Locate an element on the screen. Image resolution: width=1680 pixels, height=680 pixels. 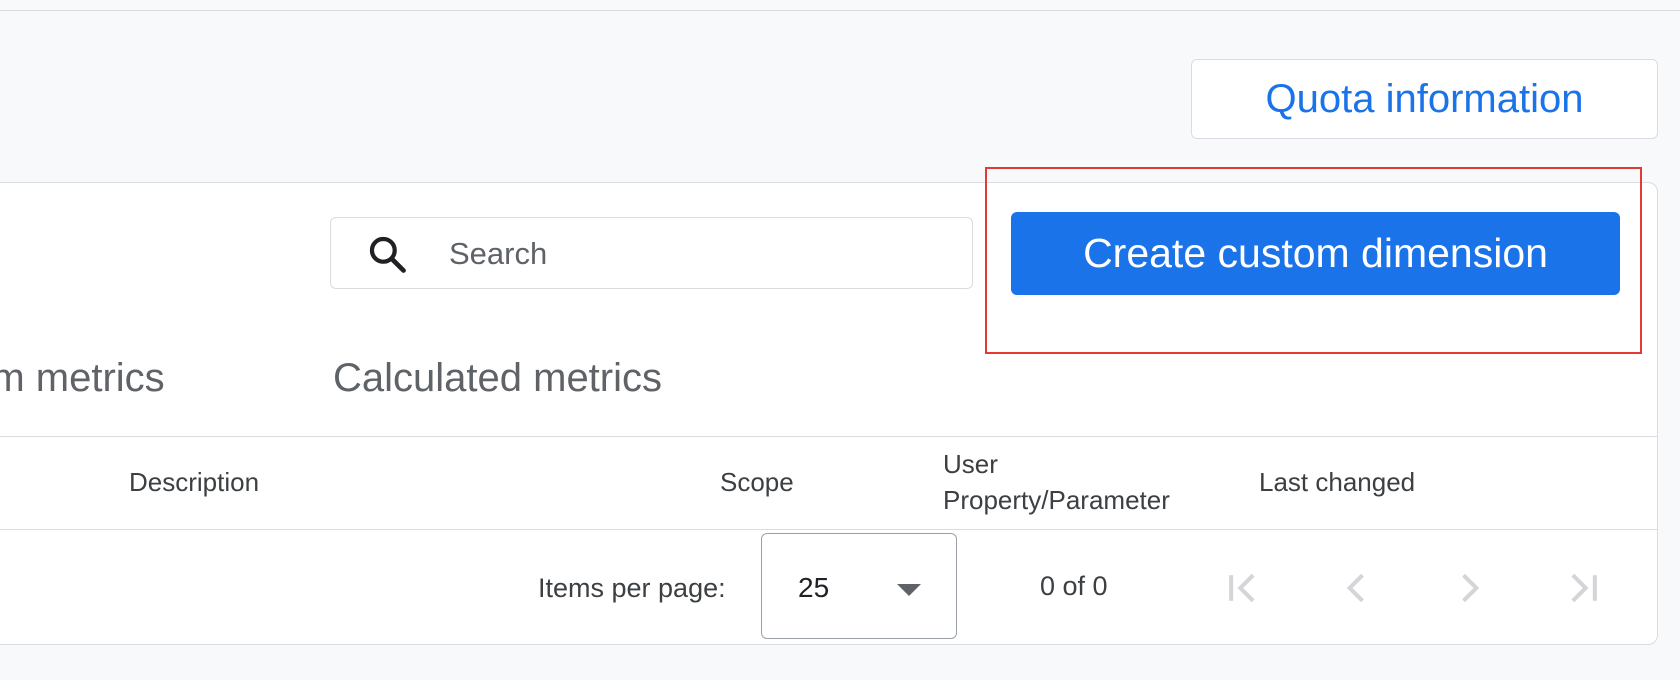
chevron-left-icon is located at coordinates (1357, 588).